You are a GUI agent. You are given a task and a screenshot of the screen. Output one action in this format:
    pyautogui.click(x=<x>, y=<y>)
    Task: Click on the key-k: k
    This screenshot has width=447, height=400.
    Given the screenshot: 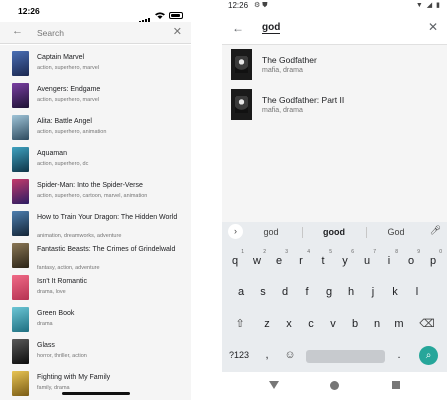 What is the action you would take?
    pyautogui.click(x=395, y=292)
    